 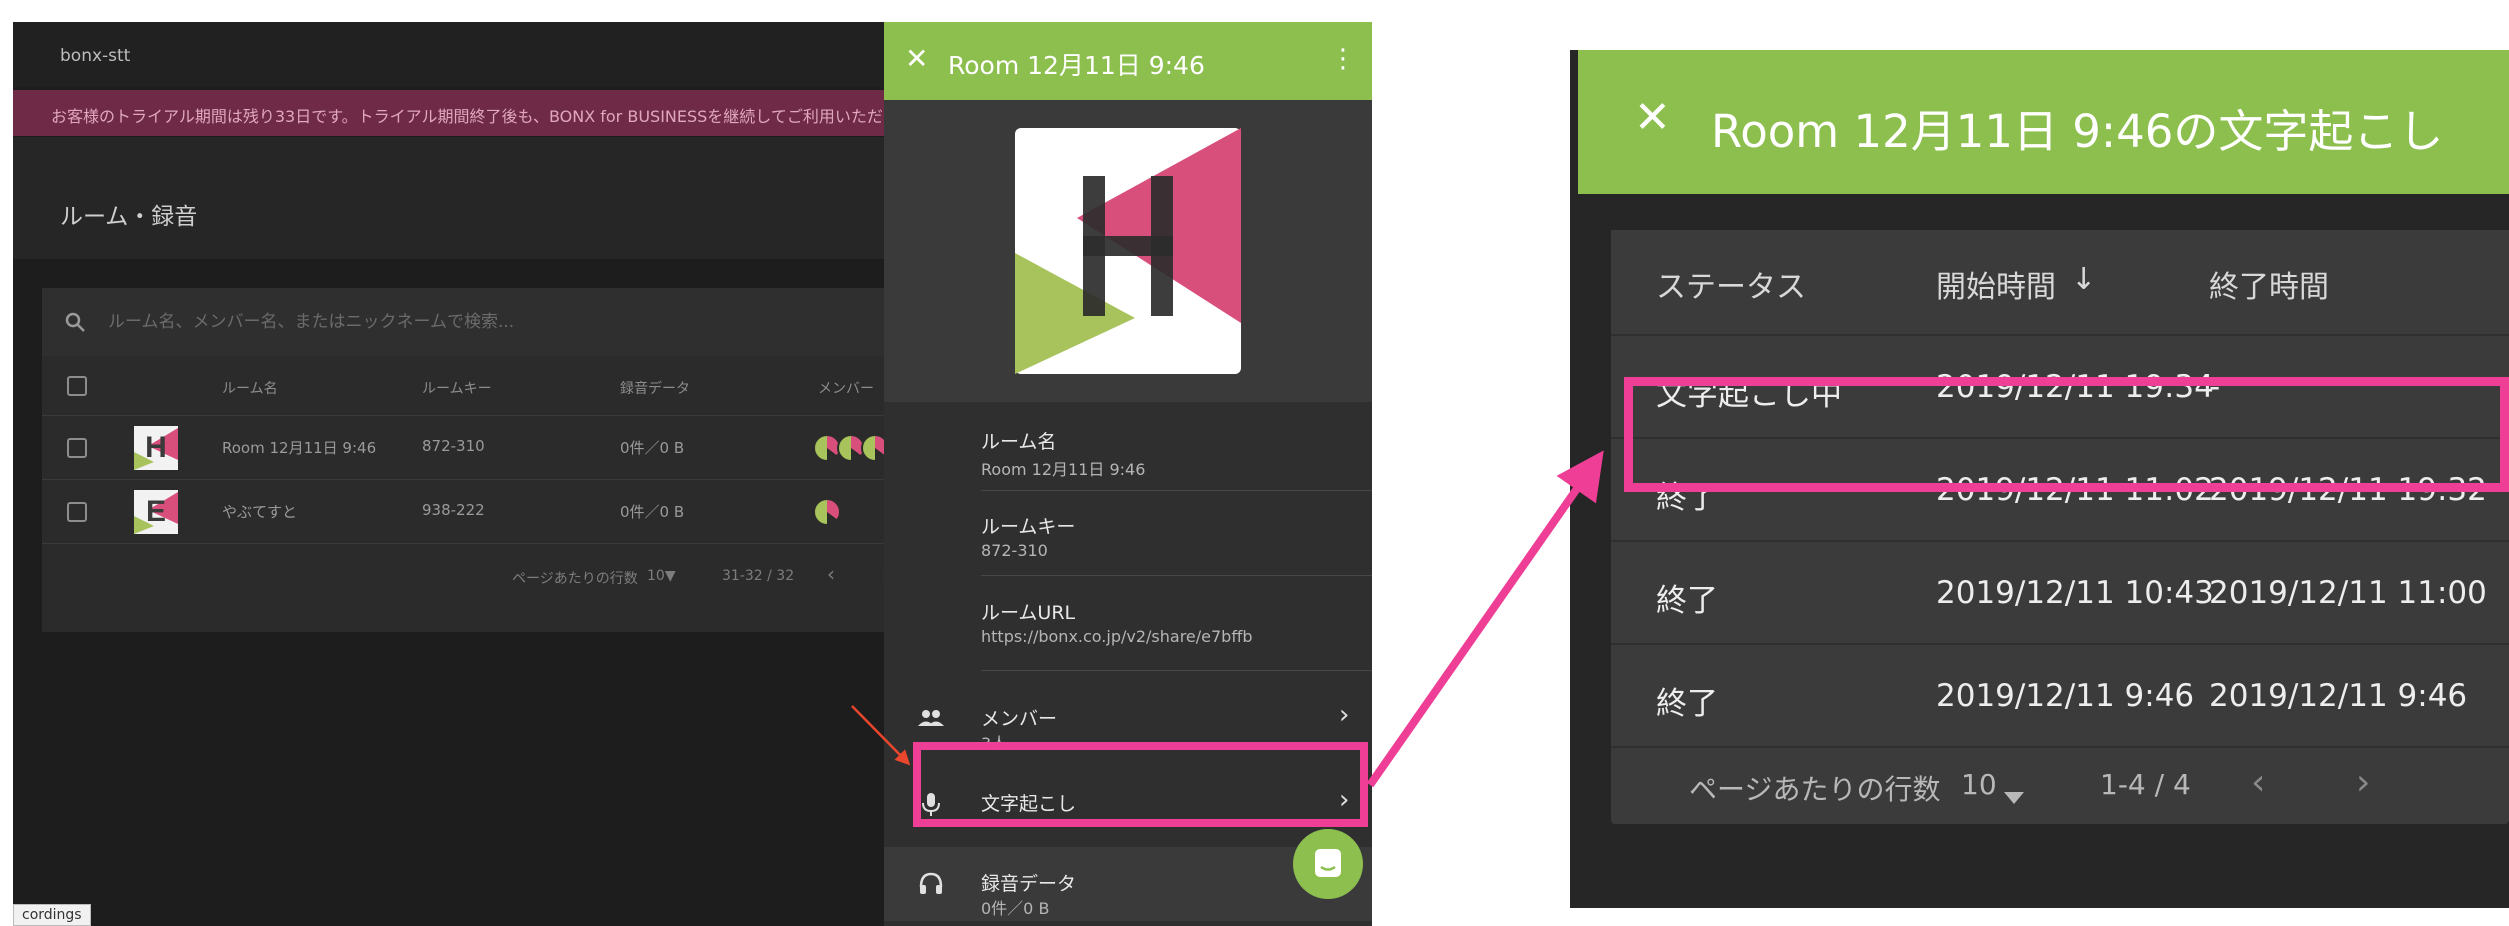 I want to click on members-label: メンバー, so click(x=1019, y=719).